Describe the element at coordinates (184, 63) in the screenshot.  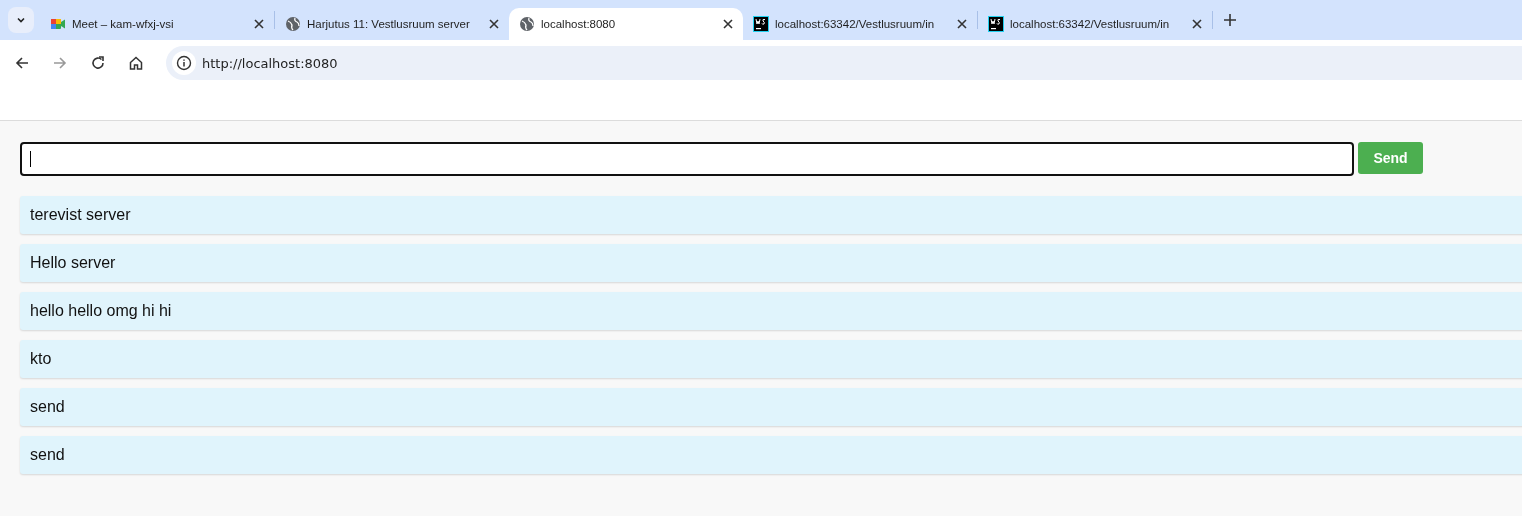
I see `info-icon` at that location.